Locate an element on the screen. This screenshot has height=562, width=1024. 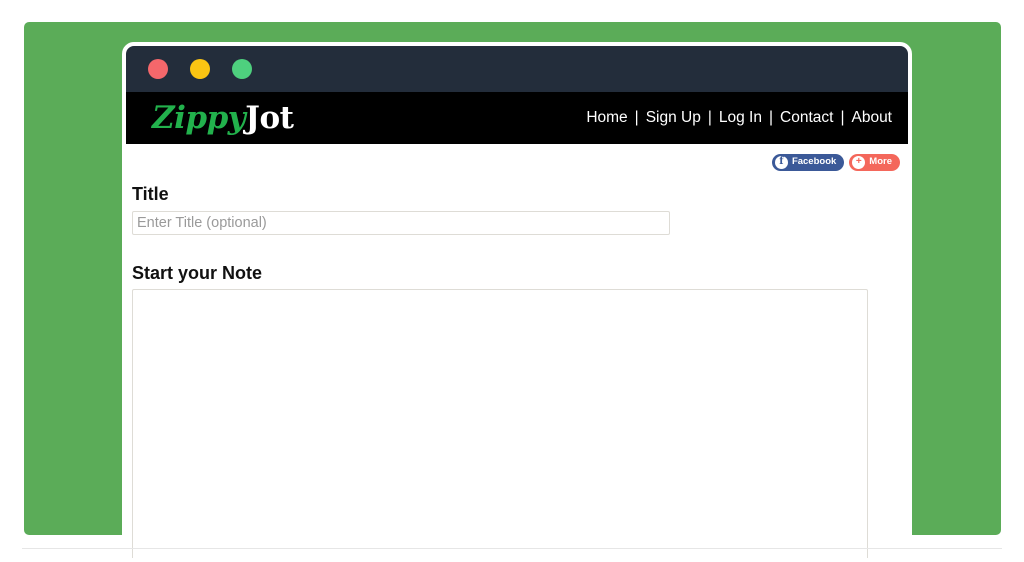
brand-name-first: Zippy is located at coordinates (199, 117).